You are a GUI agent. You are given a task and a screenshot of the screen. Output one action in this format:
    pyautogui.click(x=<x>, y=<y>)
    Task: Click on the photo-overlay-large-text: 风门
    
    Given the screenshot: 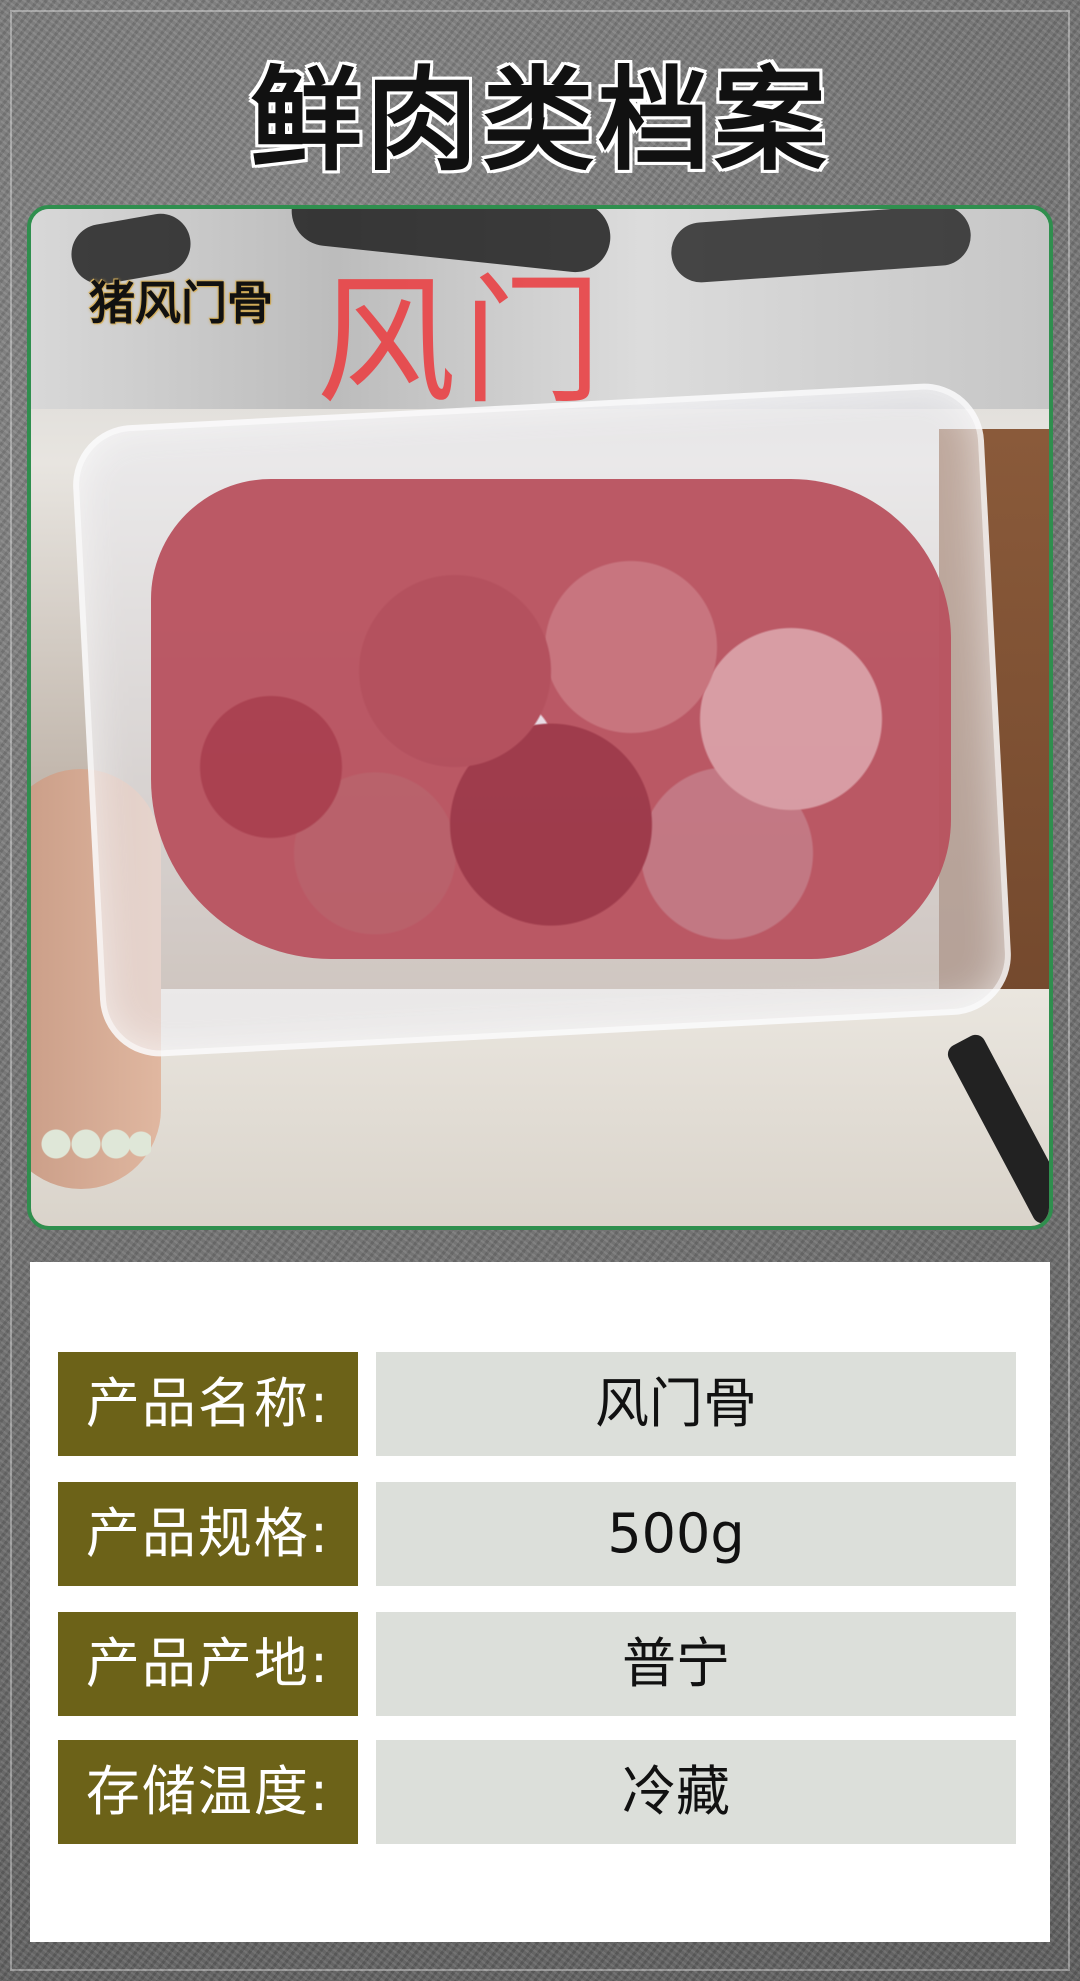 What is the action you would take?
    pyautogui.click(x=462, y=342)
    